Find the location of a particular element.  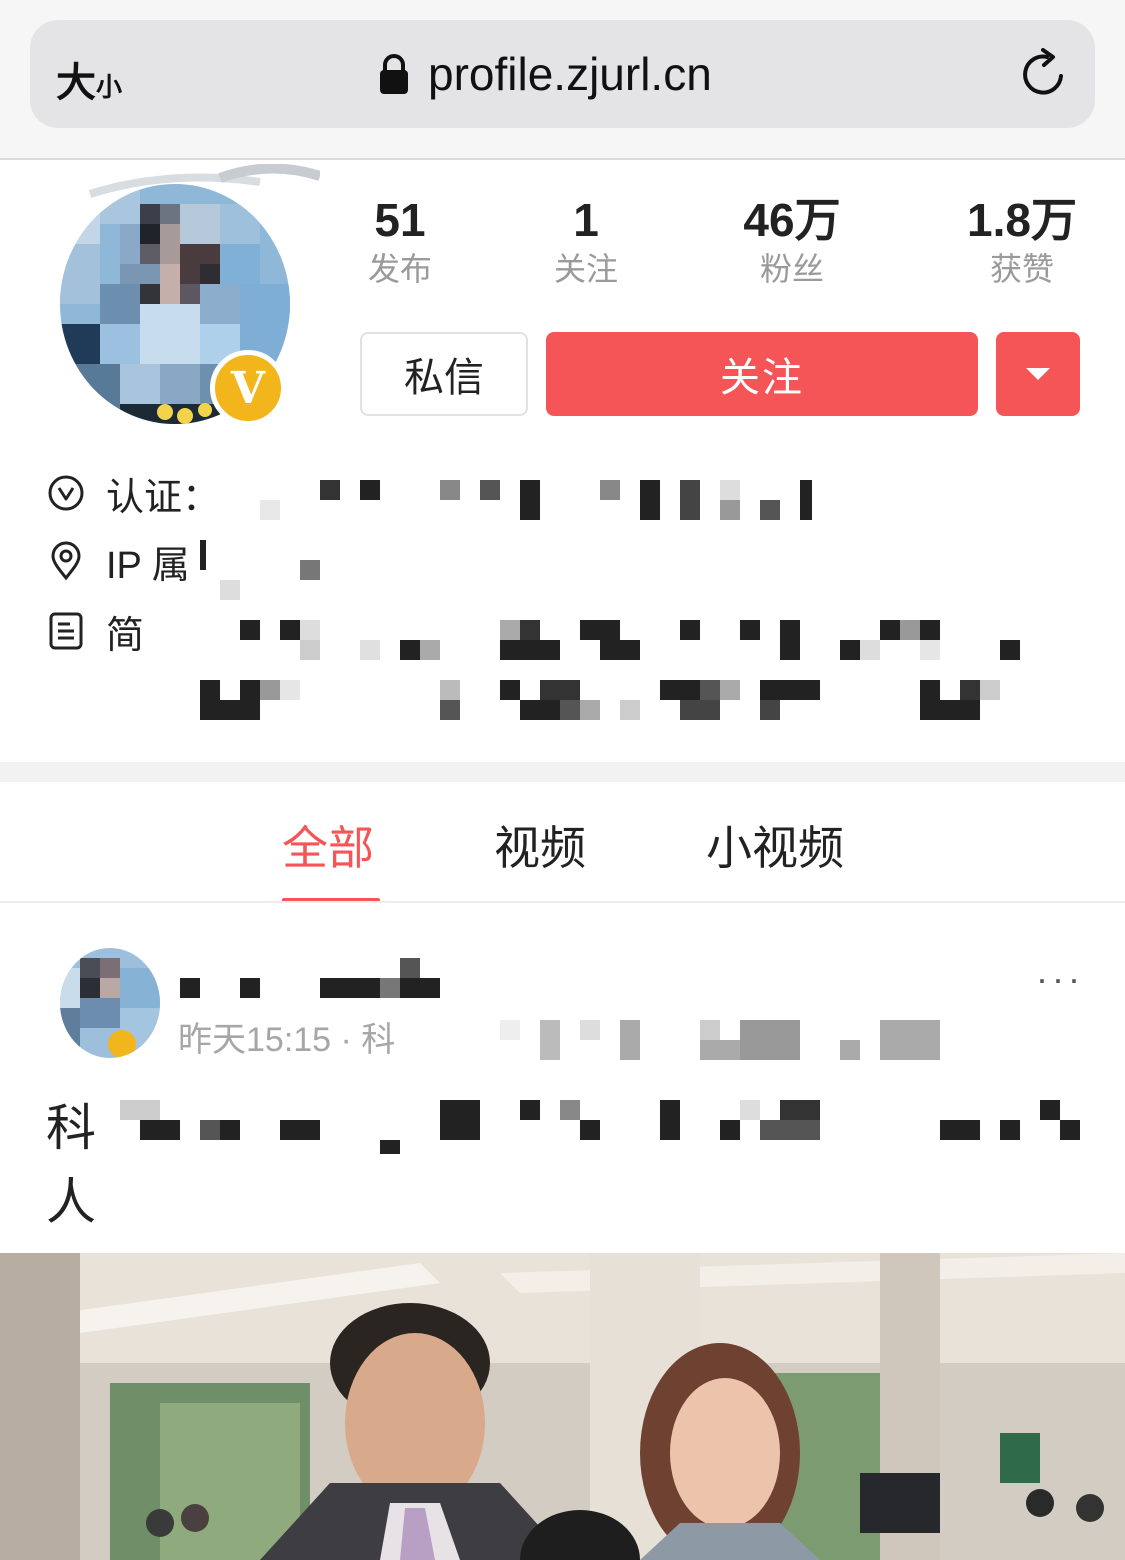

verified-circle-icon is located at coordinates (66, 493).